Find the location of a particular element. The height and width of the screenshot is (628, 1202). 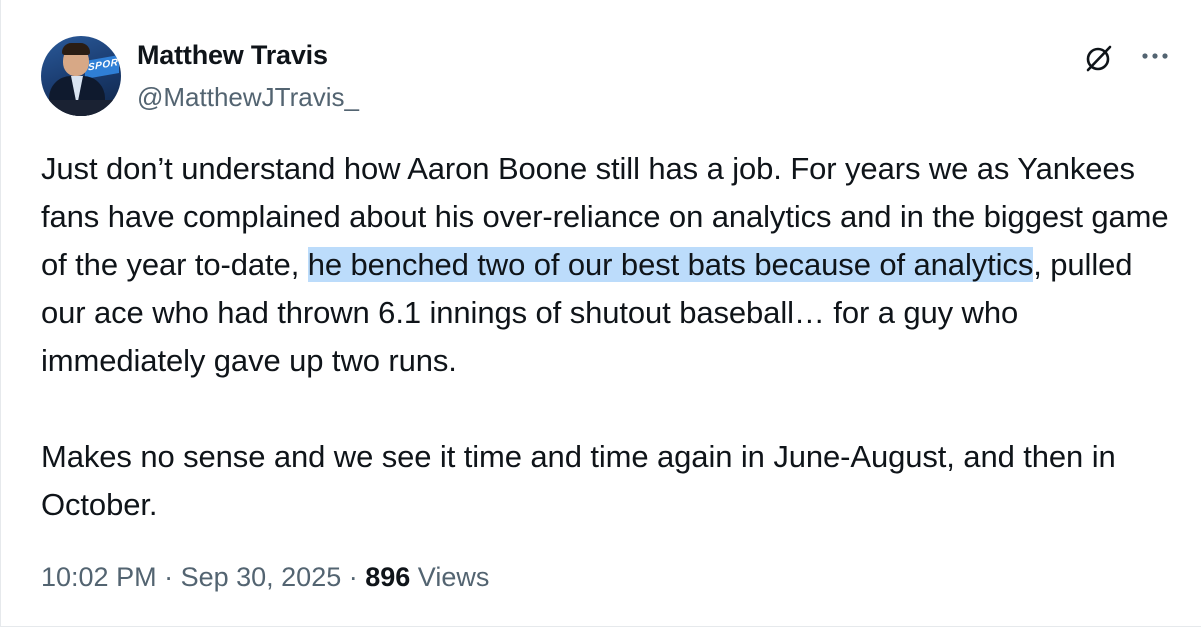

avatar-desk is located at coordinates (81, 108).